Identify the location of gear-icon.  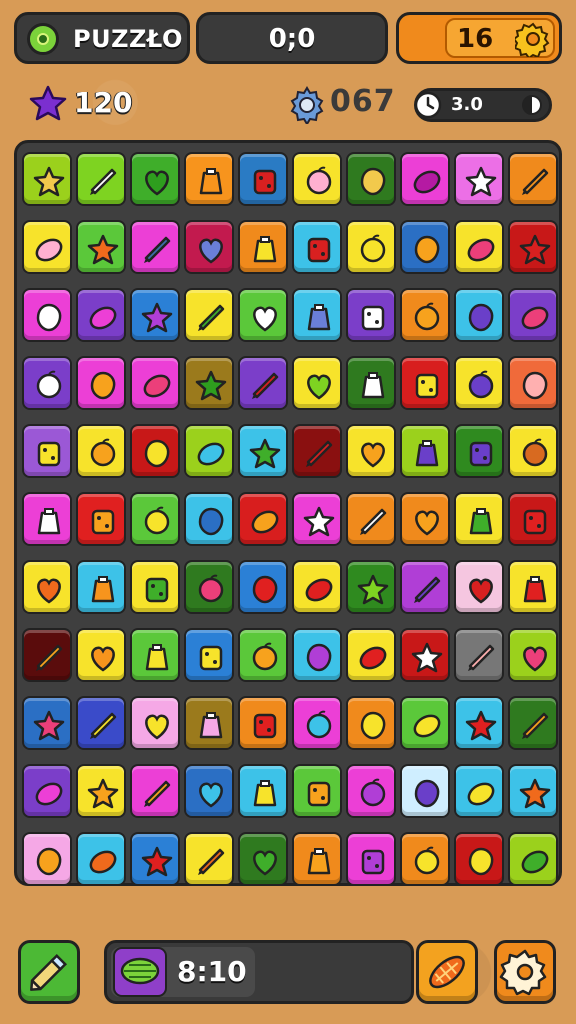
(533, 39).